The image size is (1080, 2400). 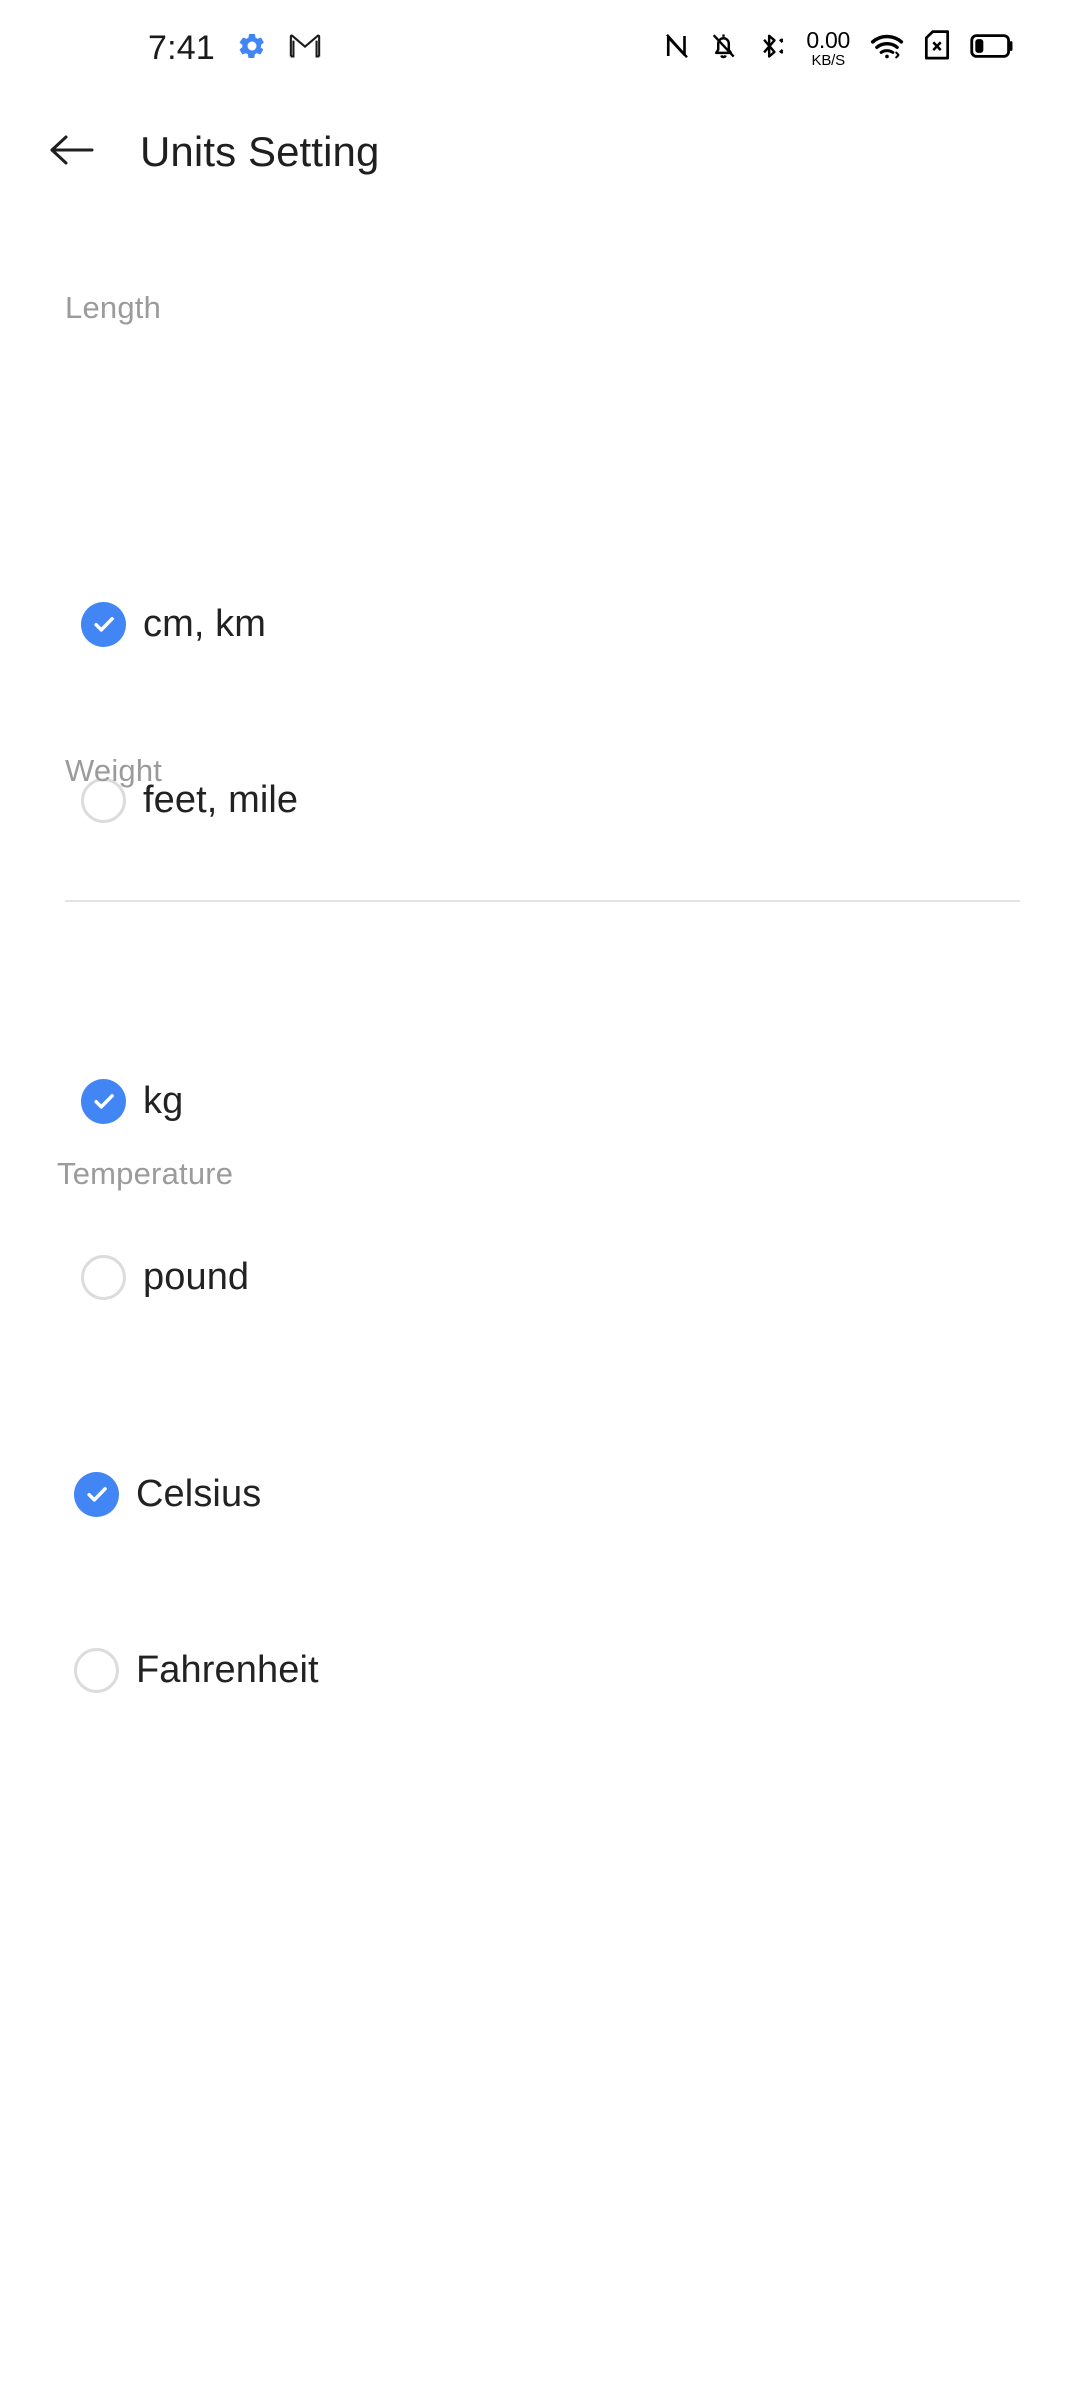 What do you see at coordinates (252, 48) in the screenshot?
I see `settings-gear-icon` at bounding box center [252, 48].